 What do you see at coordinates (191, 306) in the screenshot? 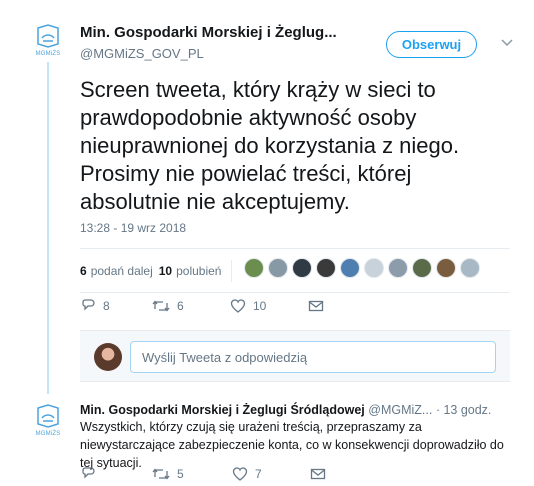
I see `retweet-button: 6` at bounding box center [191, 306].